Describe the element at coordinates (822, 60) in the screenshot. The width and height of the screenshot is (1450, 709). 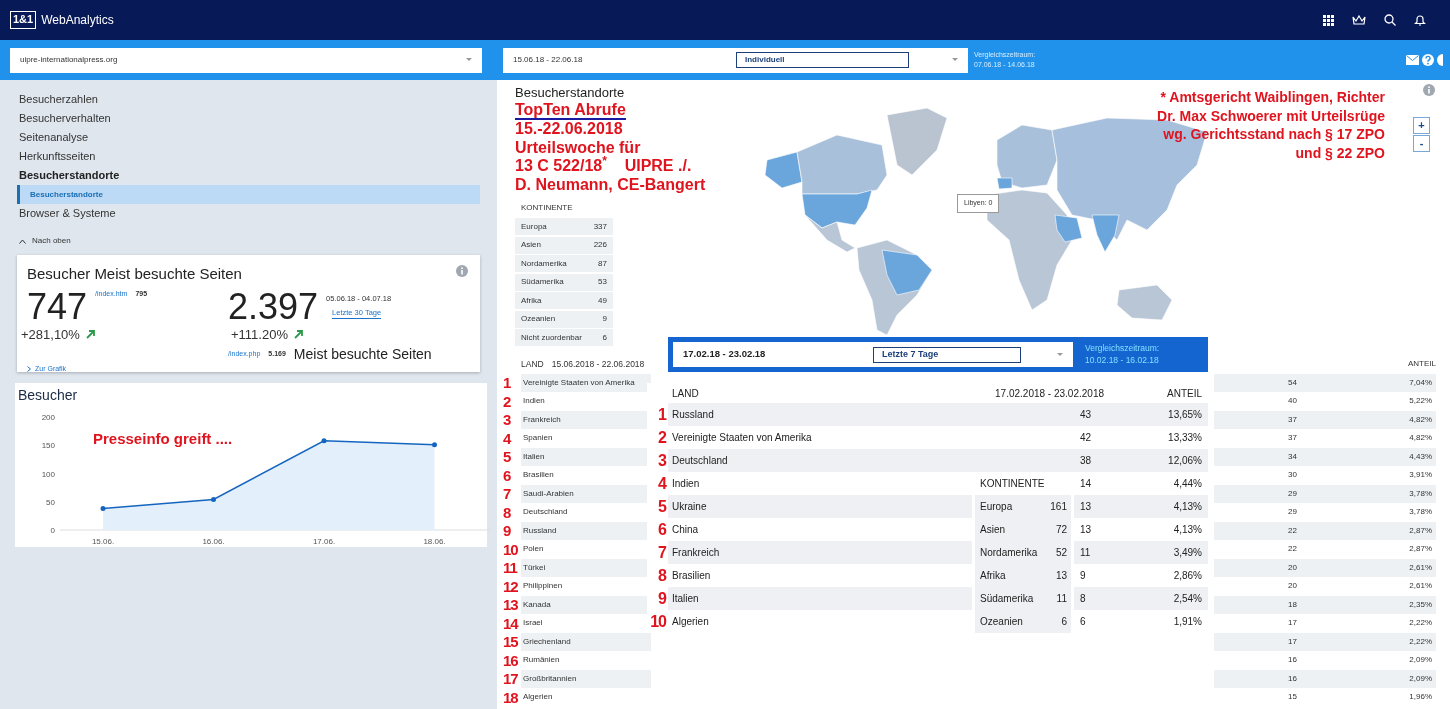
I see `preset-select: Individuell` at that location.